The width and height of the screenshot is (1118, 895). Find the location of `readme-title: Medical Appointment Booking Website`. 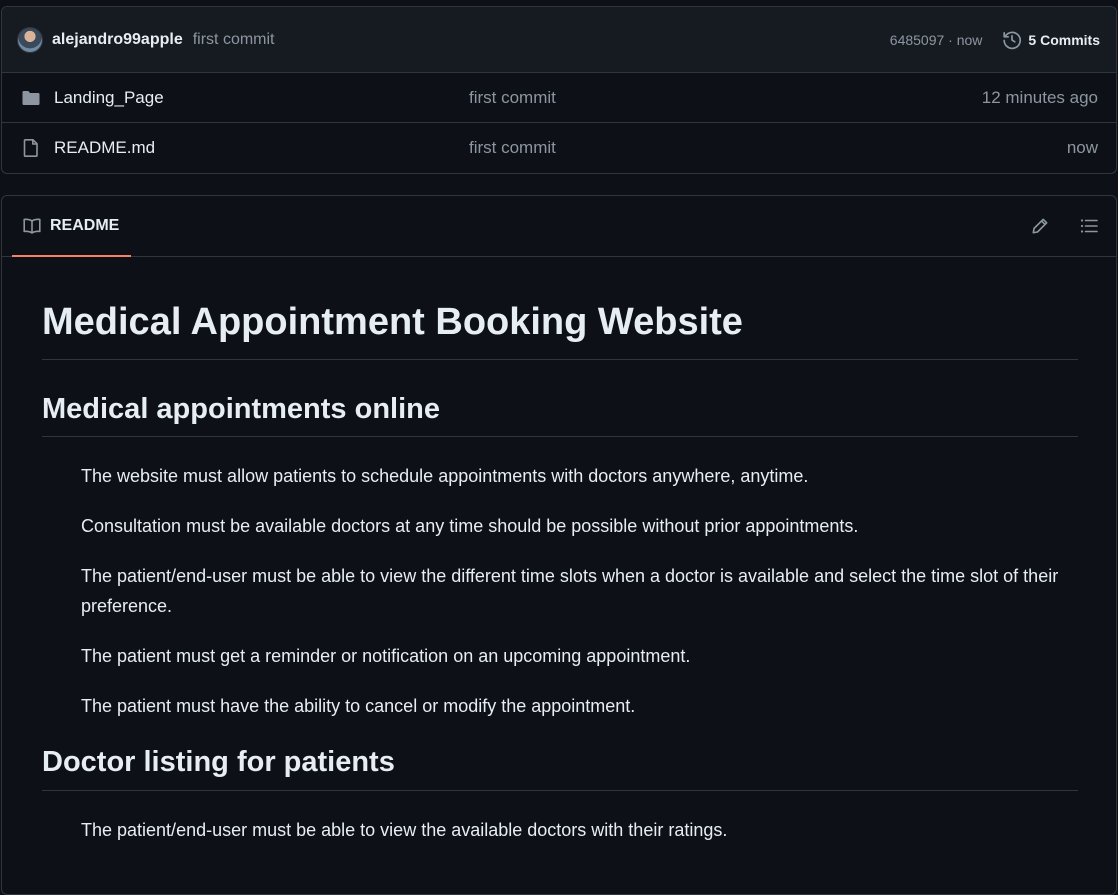

readme-title: Medical Appointment Booking Website is located at coordinates (560, 330).